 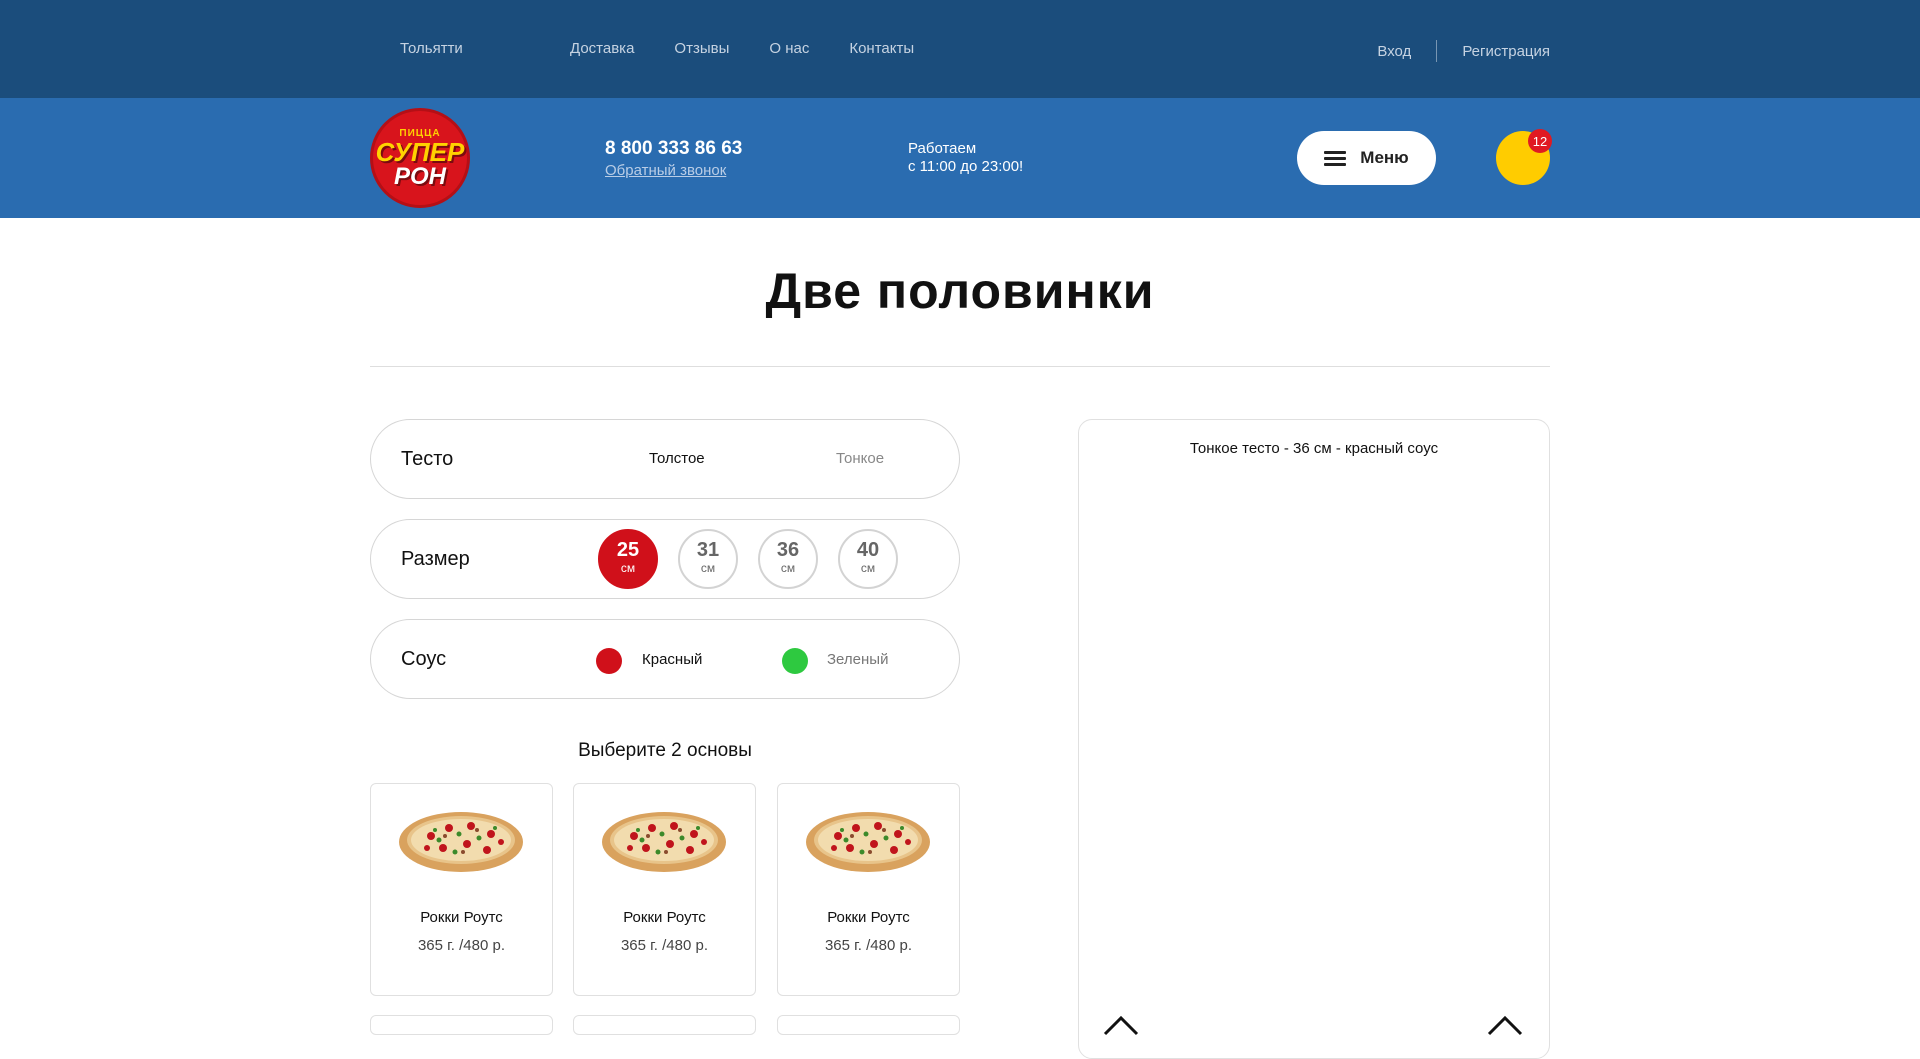 What do you see at coordinates (868, 550) in the screenshot?
I see `size-value: 40` at bounding box center [868, 550].